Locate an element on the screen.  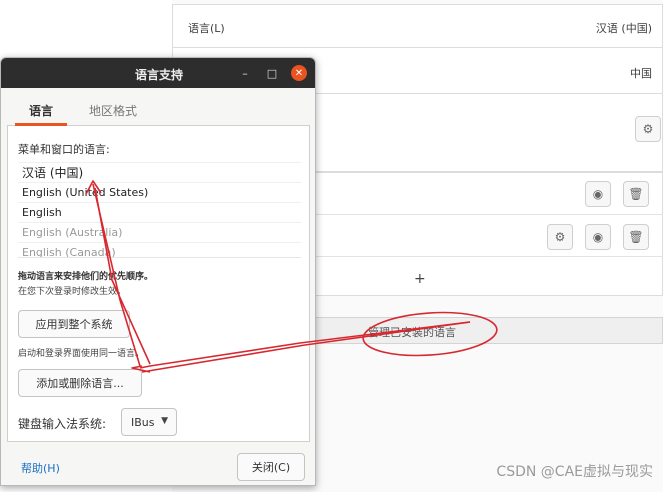
list-item: English is located at coordinates (159, 212).